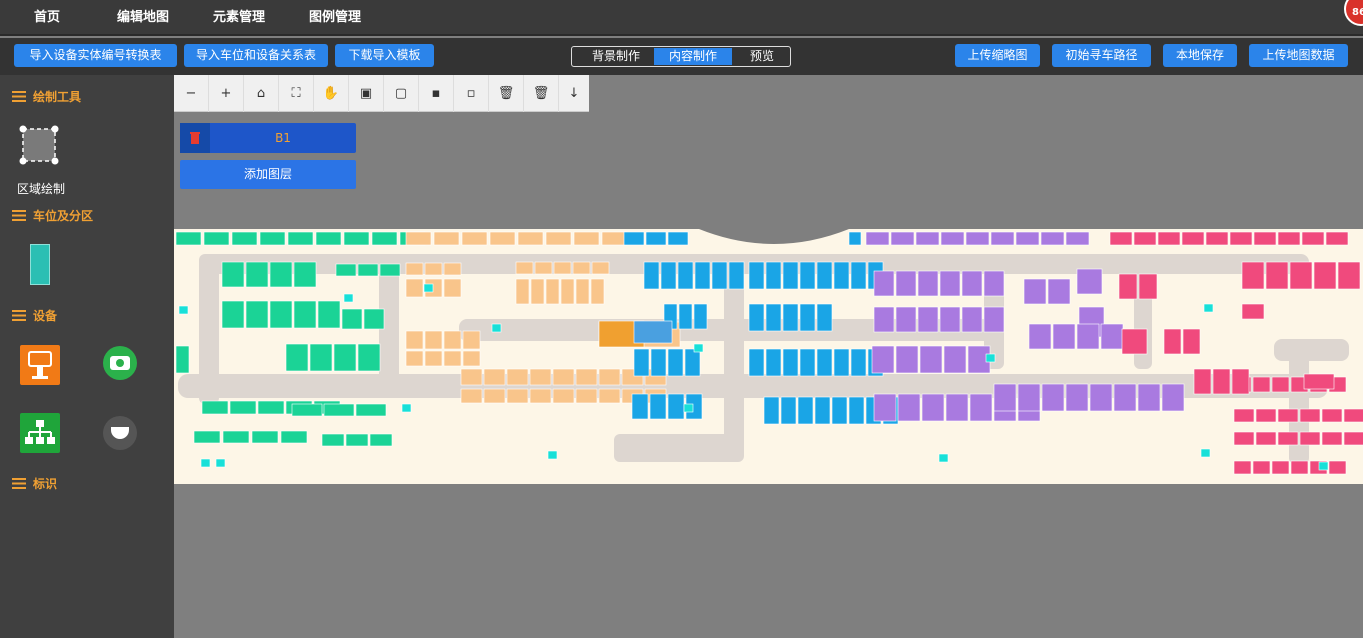 This screenshot has width=1363, height=638. What do you see at coordinates (574, 93) in the screenshot?
I see `arrow-down-icon: ↓` at bounding box center [574, 93].